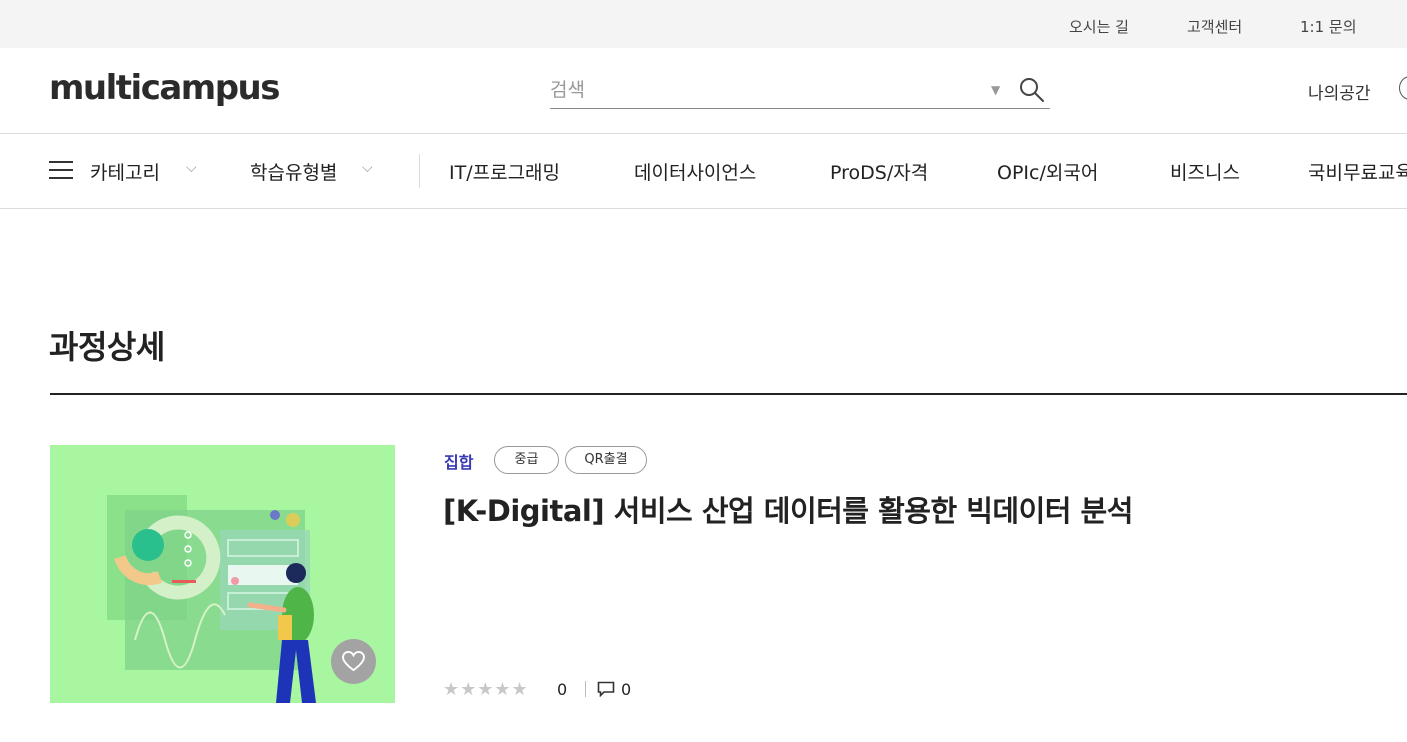 The image size is (1407, 742). What do you see at coordinates (585, 689) in the screenshot?
I see `rating-separator` at bounding box center [585, 689].